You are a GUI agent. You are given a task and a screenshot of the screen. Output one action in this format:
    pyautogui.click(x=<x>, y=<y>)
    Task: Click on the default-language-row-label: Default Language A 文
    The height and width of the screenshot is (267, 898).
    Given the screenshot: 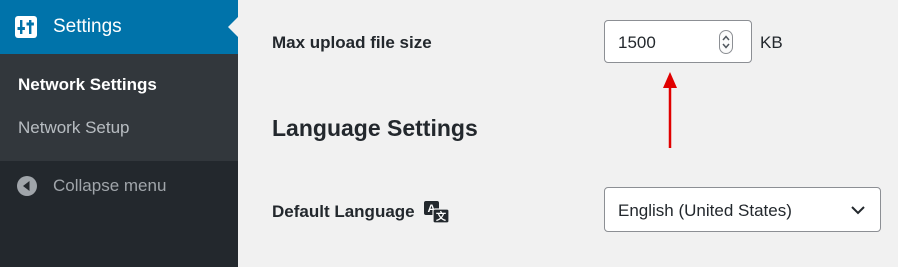 What is the action you would take?
    pyautogui.click(x=361, y=212)
    